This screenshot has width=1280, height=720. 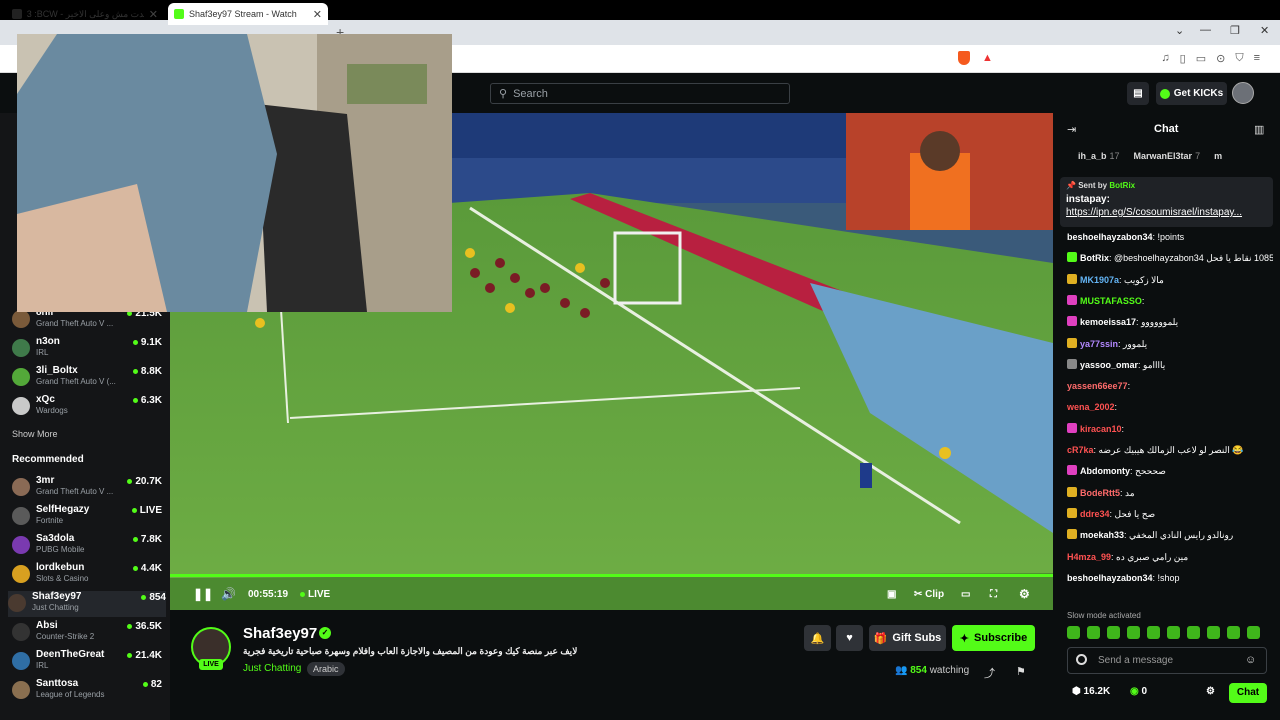 What do you see at coordinates (87, 517) in the screenshot?
I see `sidebar-channel: SelfHegazy Fortnite LIVE` at bounding box center [87, 517].